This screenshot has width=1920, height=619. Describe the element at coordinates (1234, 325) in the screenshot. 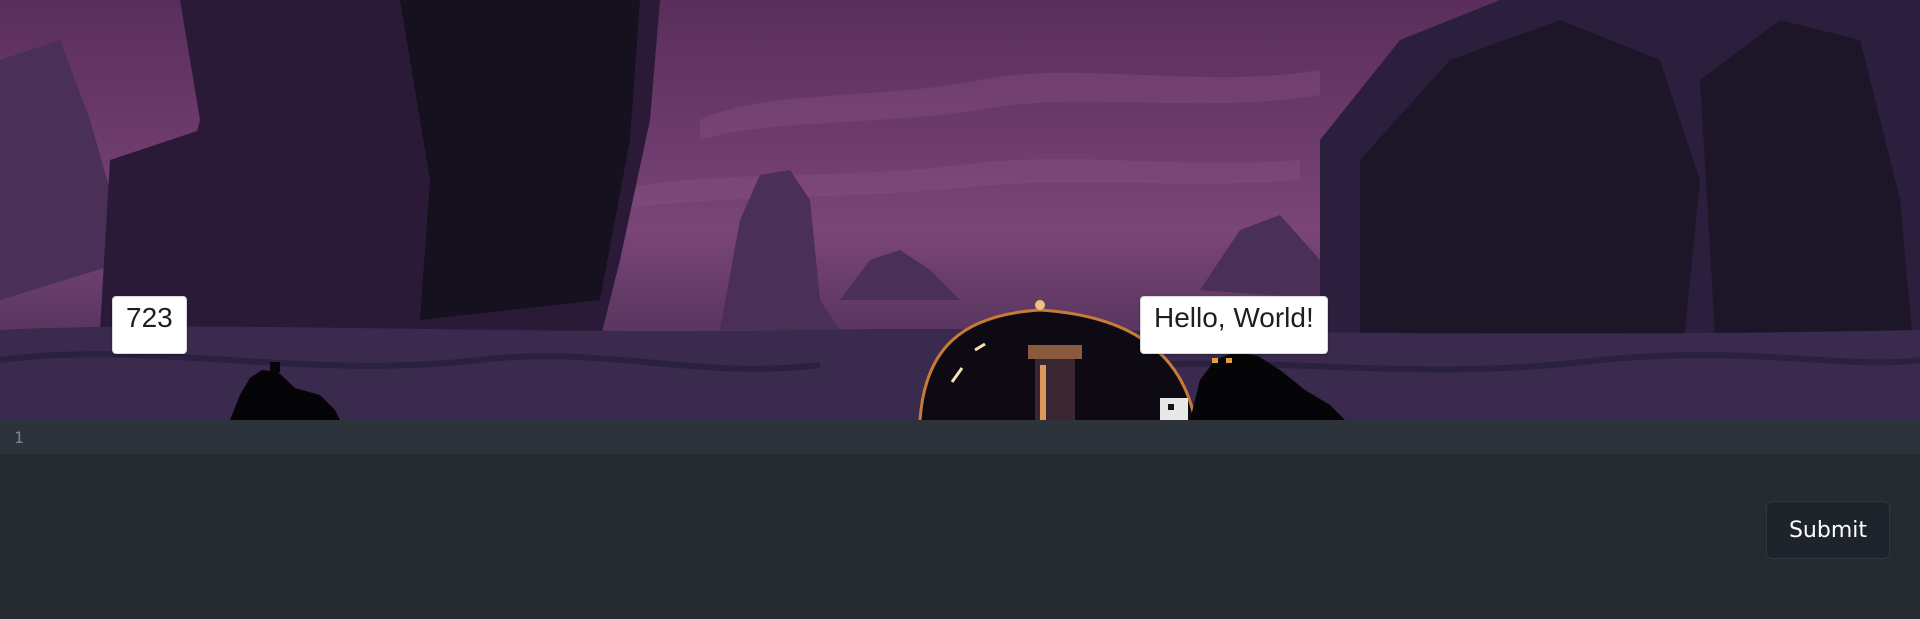

I see `character-speech-bubble: Hello, World!` at that location.